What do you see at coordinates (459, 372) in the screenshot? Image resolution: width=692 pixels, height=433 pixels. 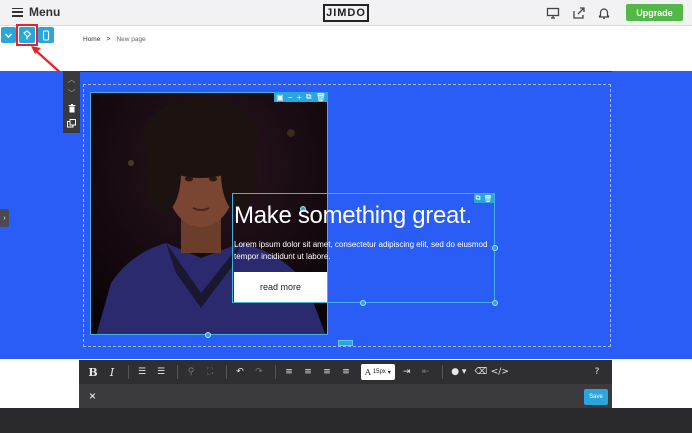 I see `color-icon: ● ▾` at bounding box center [459, 372].